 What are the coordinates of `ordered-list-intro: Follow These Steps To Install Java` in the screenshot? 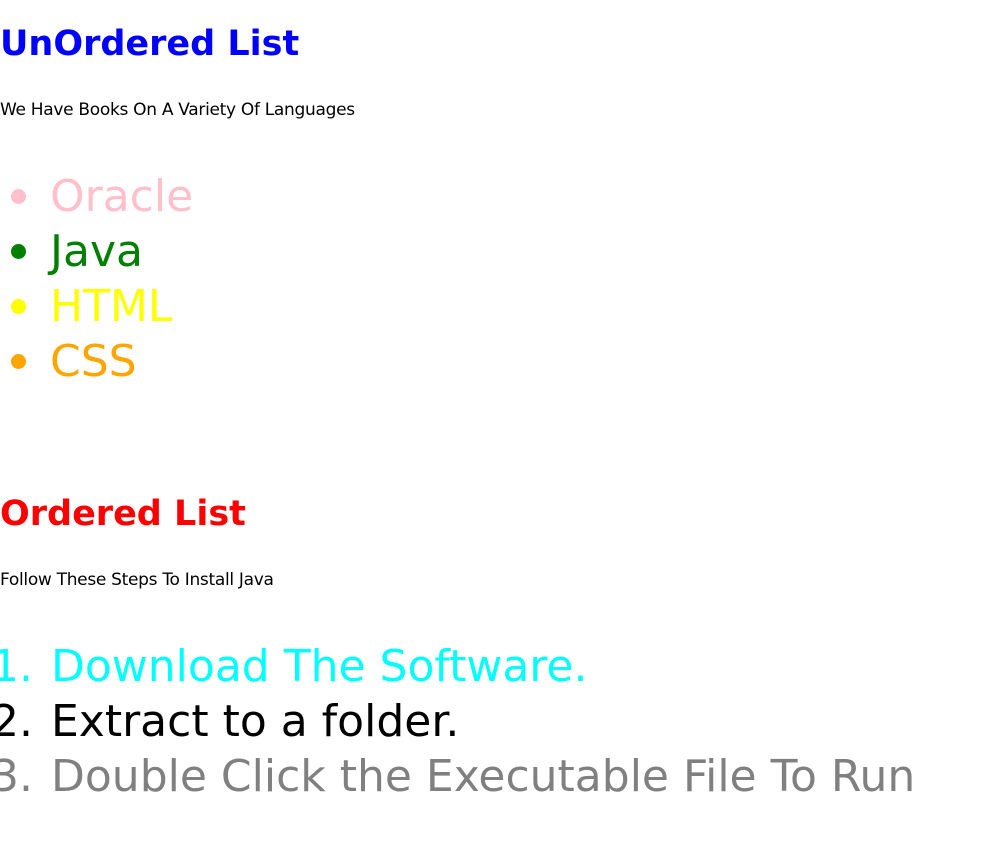 It's located at (137, 580).